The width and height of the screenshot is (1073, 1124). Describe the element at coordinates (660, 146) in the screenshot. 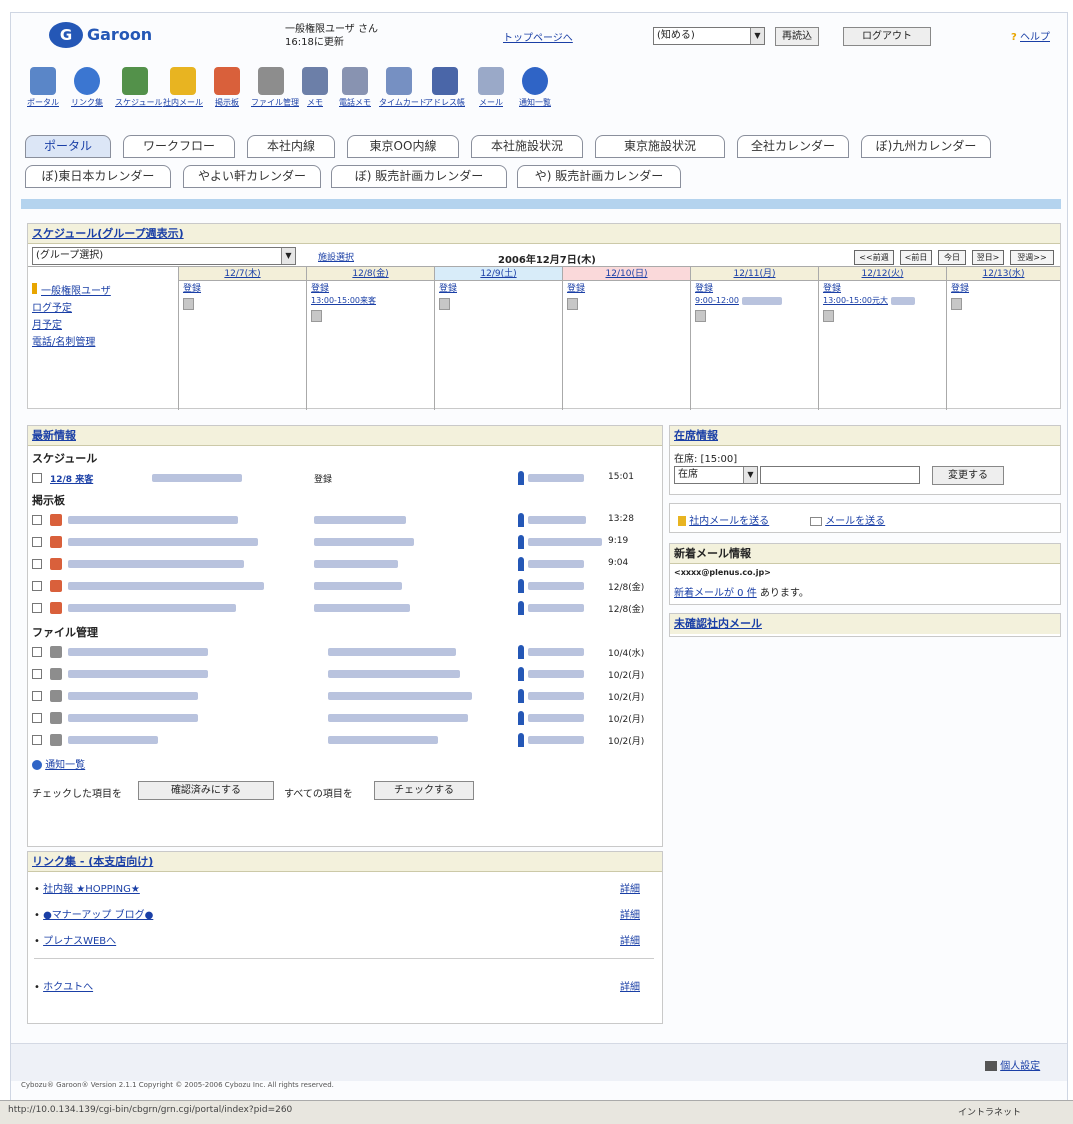

I see `tab-tokyo-facility: 東京施設状況` at that location.